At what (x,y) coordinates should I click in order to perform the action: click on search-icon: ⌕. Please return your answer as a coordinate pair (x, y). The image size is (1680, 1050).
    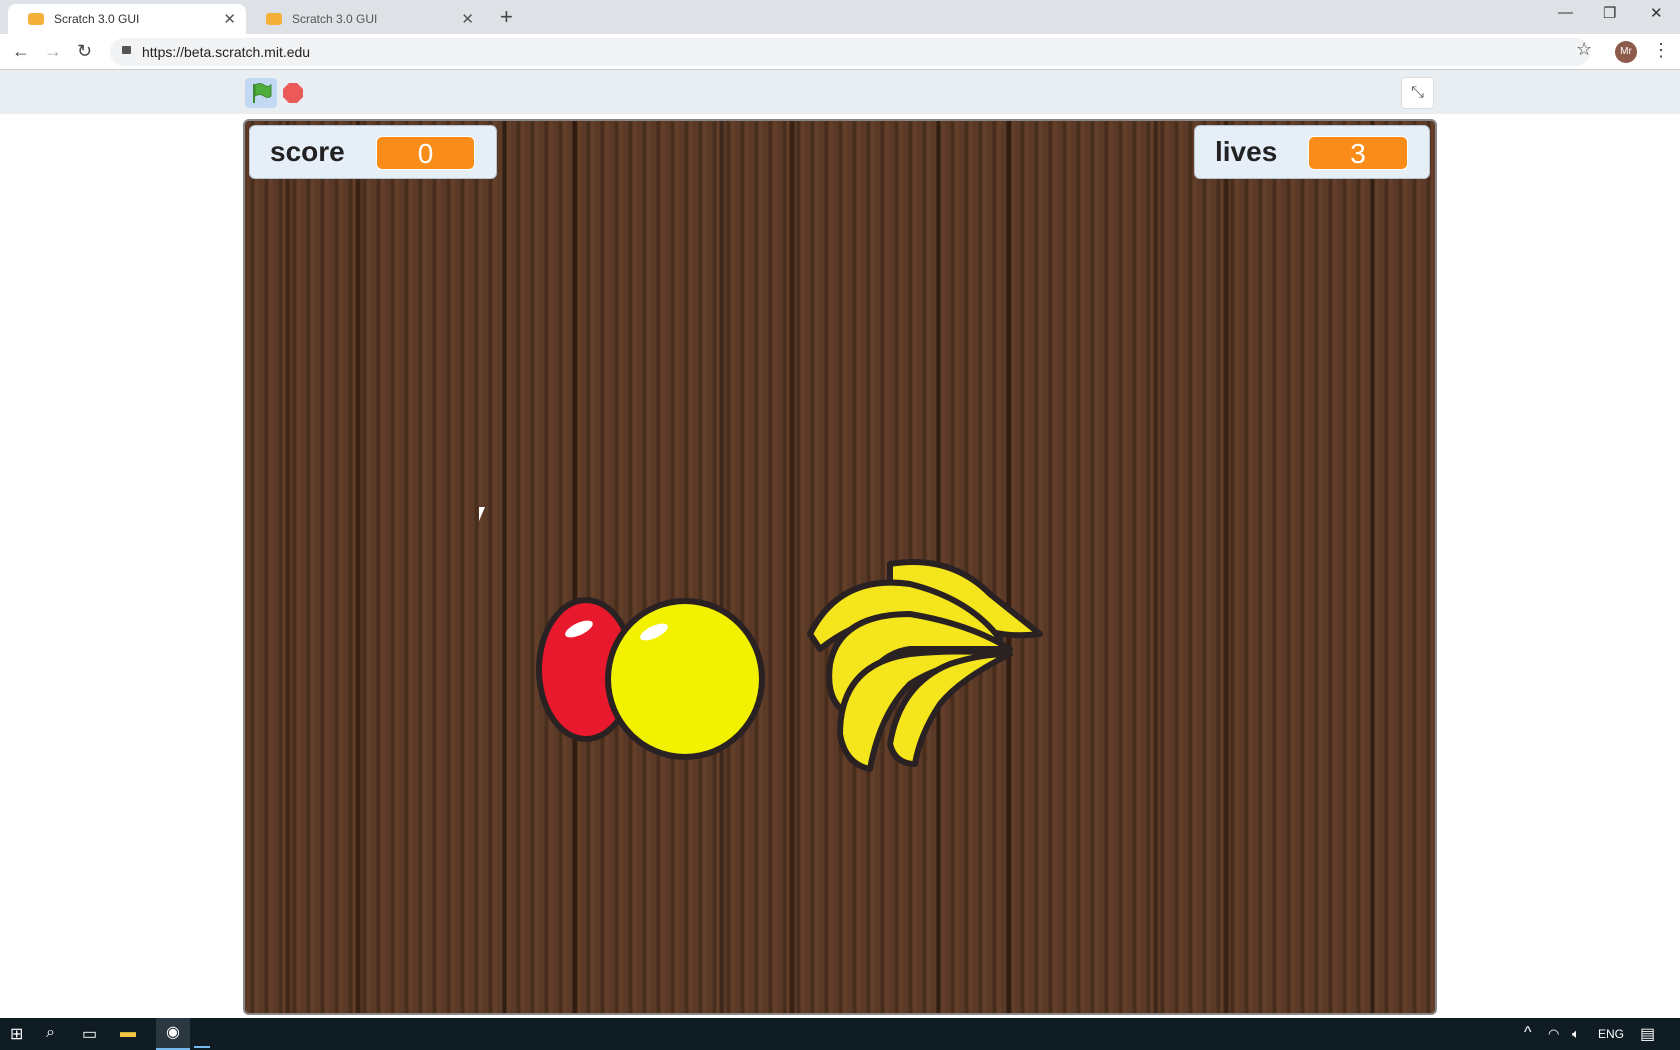
    Looking at the image, I should click on (50, 1033).